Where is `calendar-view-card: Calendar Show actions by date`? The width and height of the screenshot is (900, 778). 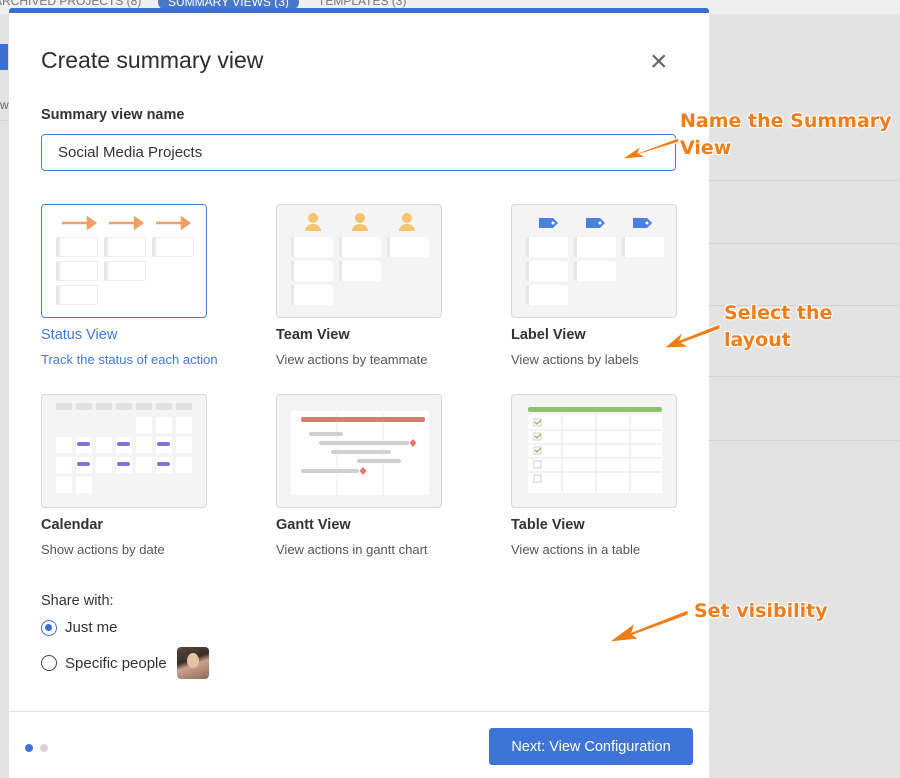
calendar-view-card: Calendar Show actions by date is located at coordinates (124, 475).